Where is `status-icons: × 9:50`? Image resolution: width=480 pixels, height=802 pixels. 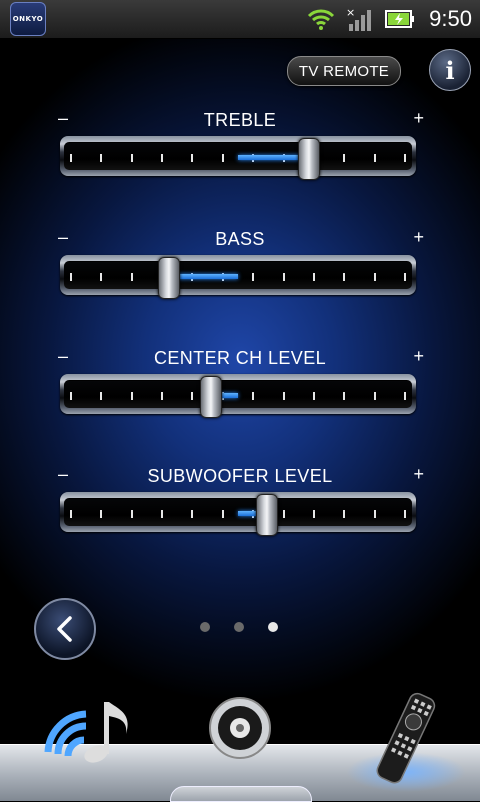
status-icons: × 9:50 is located at coordinates (389, 19).